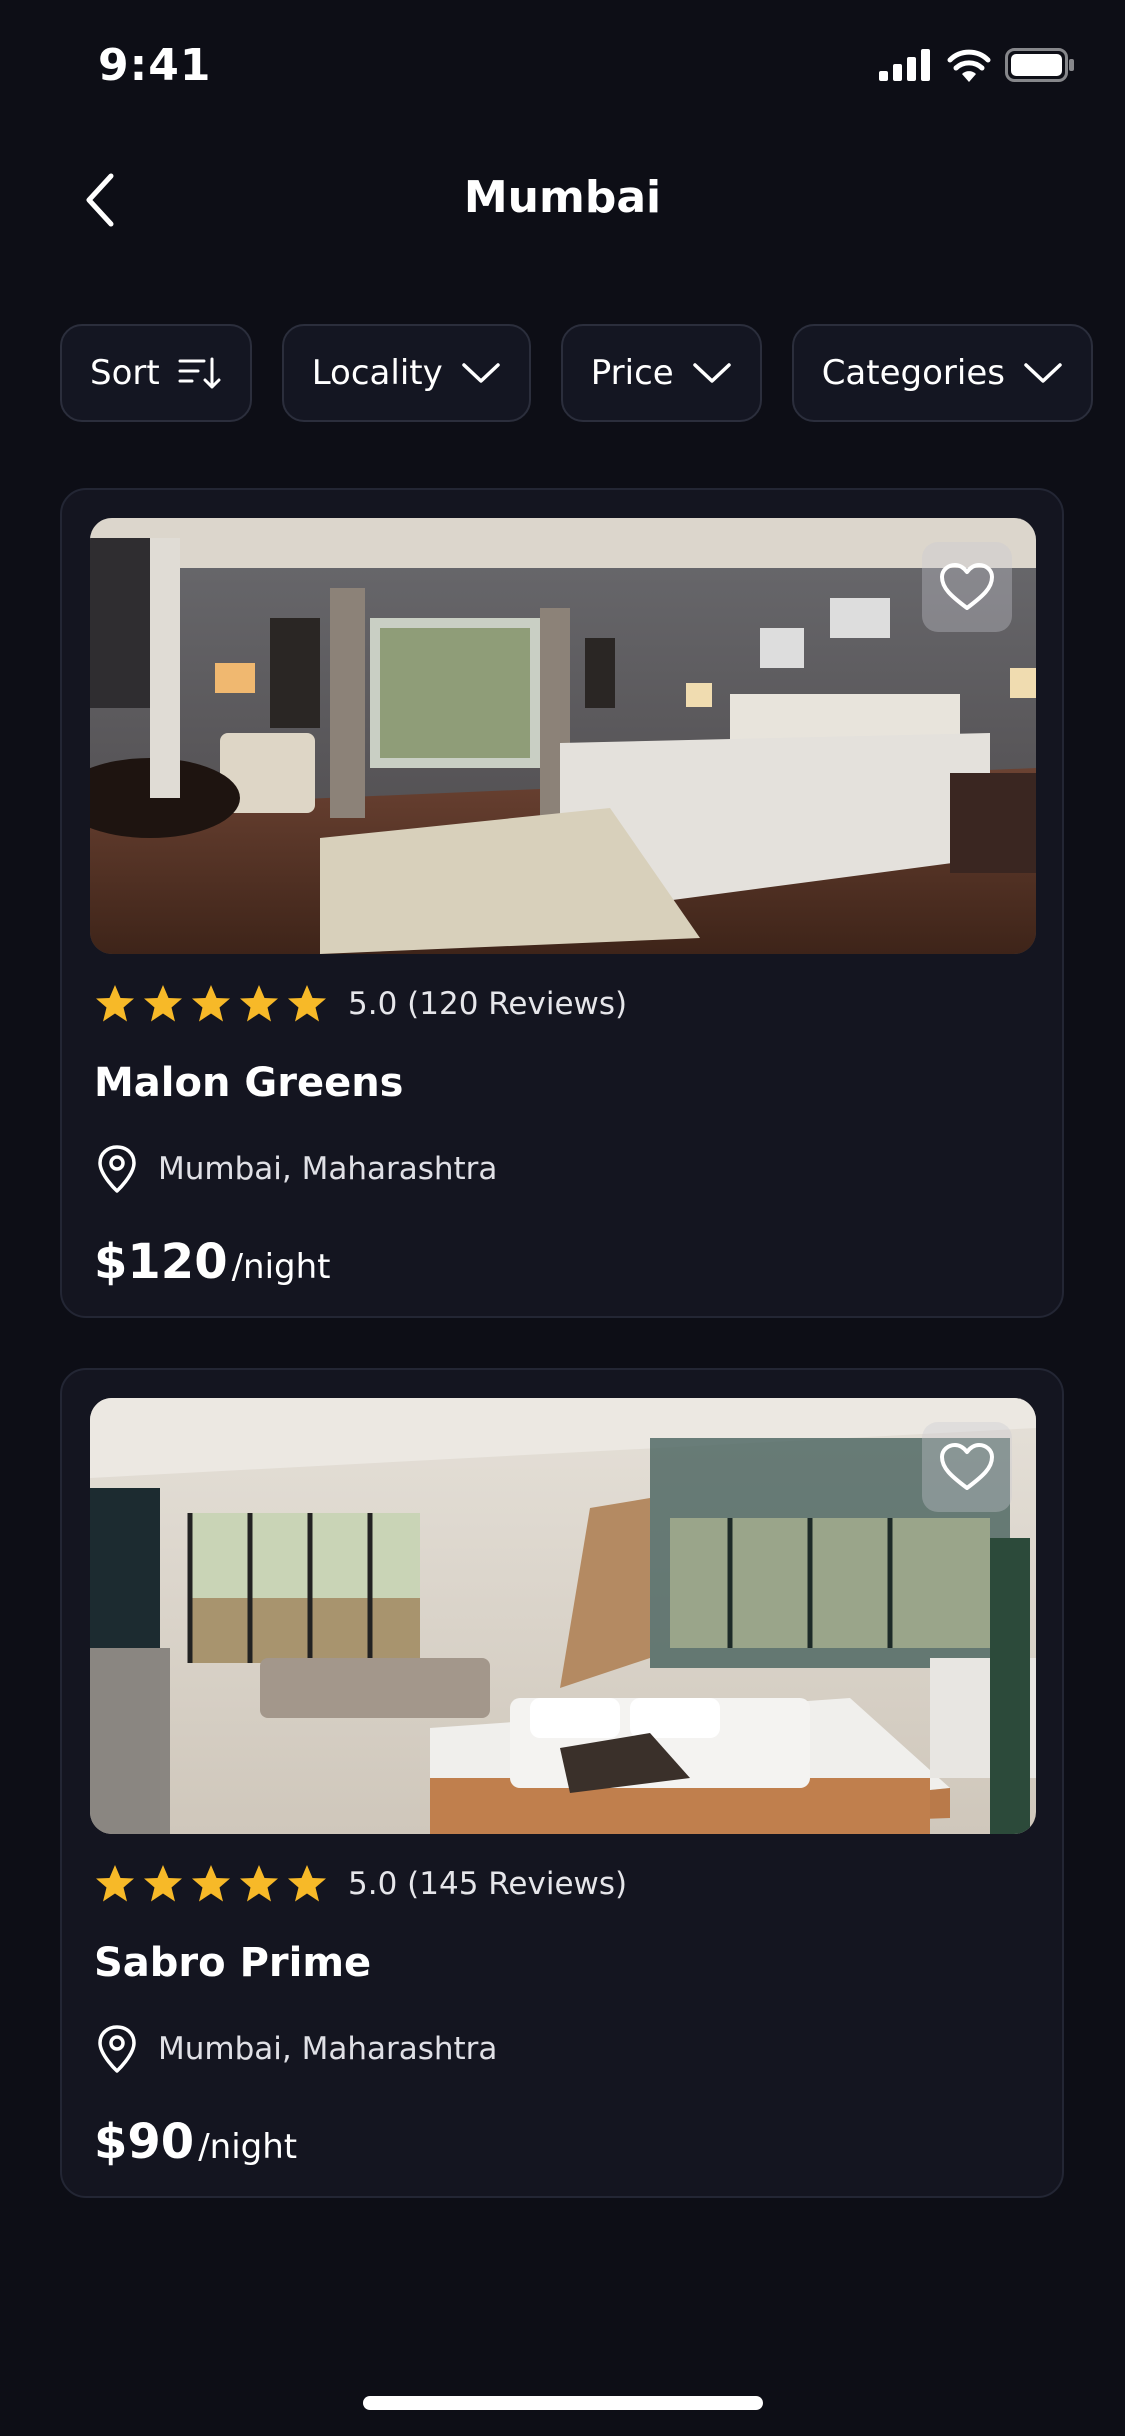 The width and height of the screenshot is (1125, 2436). I want to click on rating-row: 5.0 (120 Reviews), so click(360, 1004).